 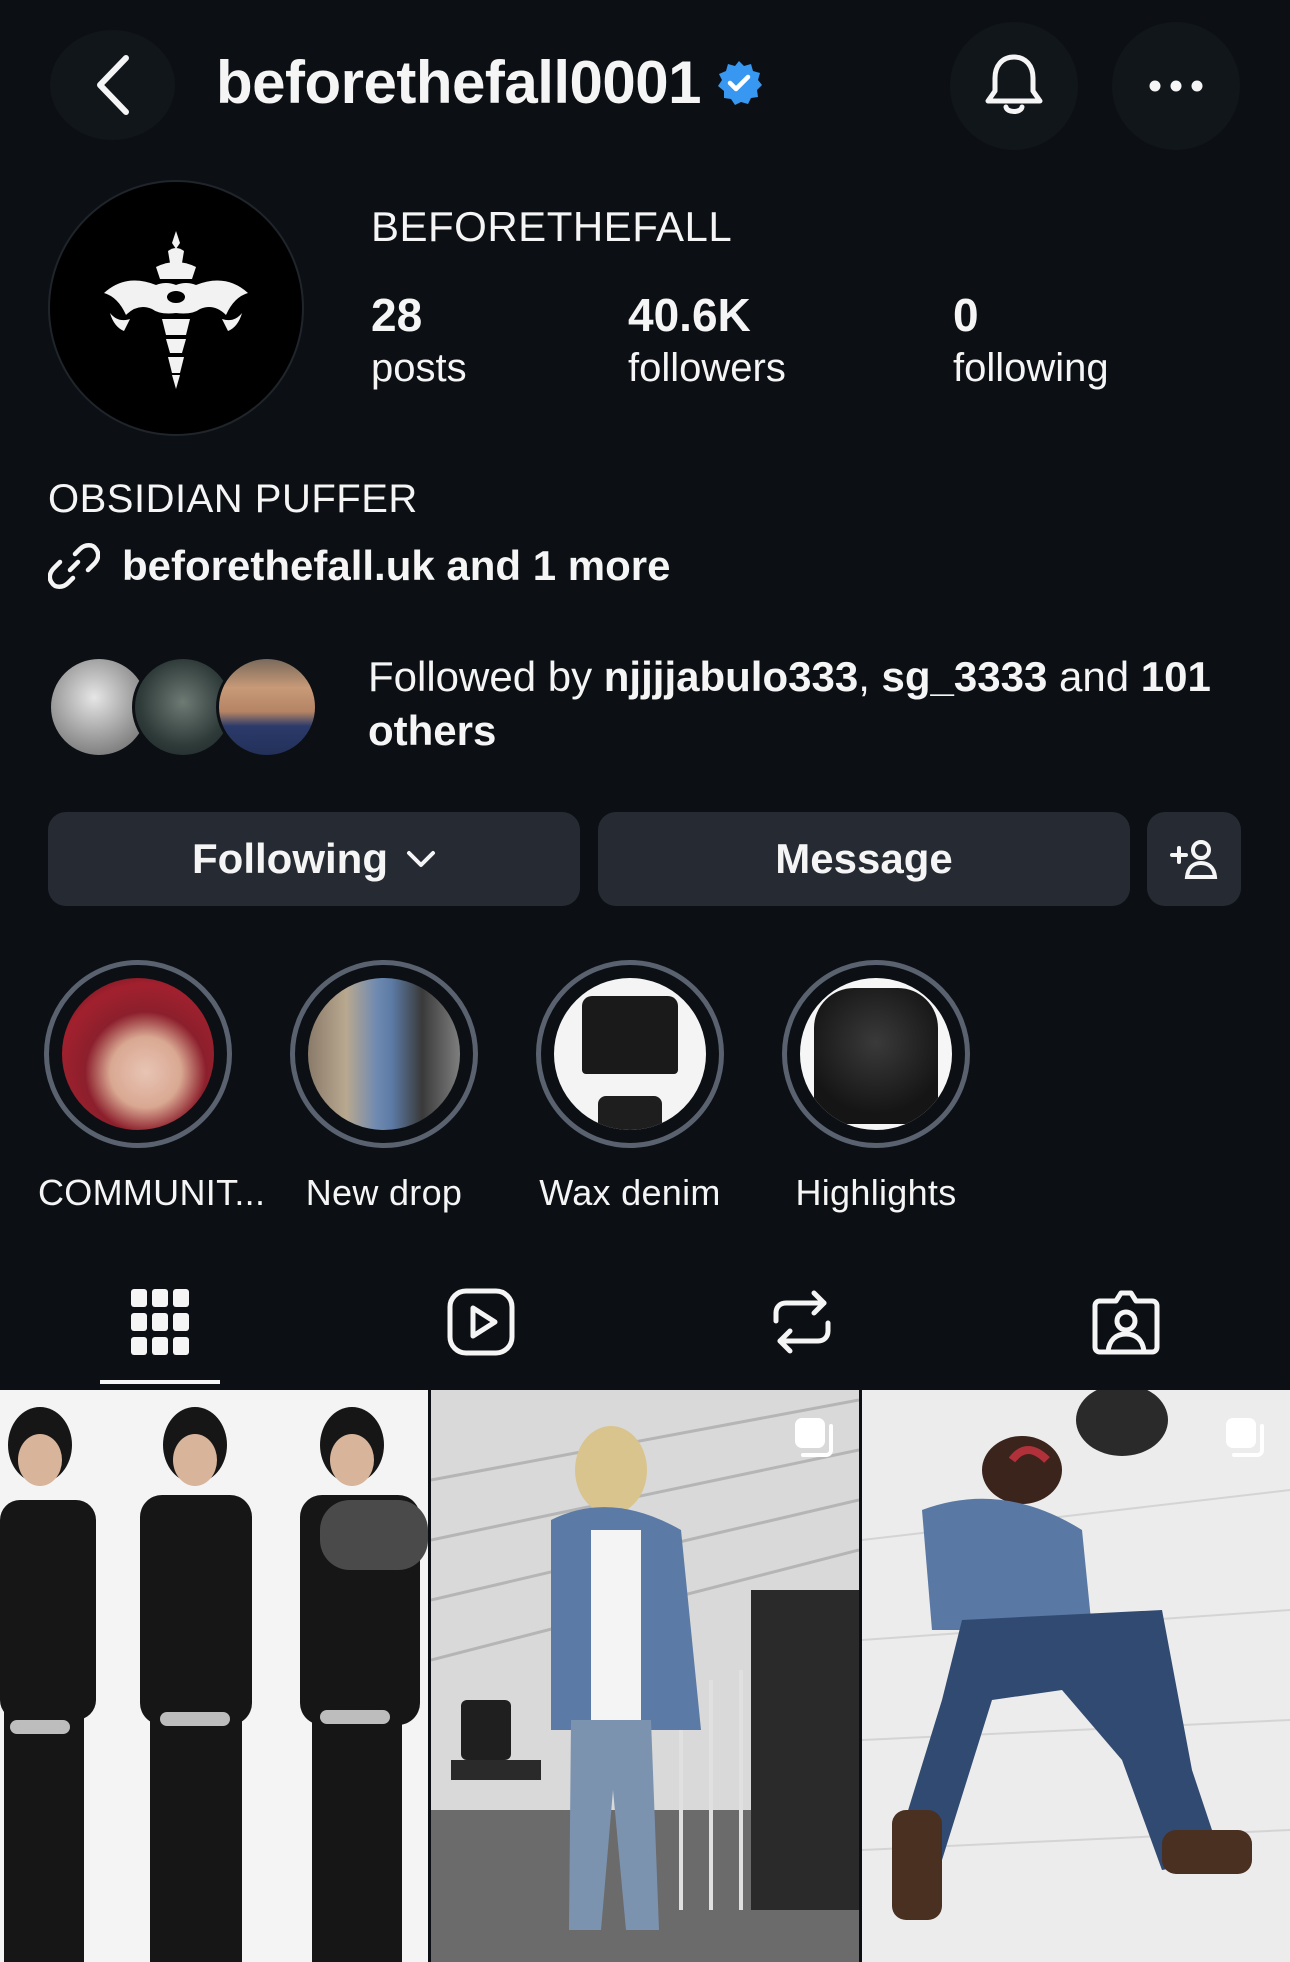 I want to click on brand-logo, so click(x=176, y=310).